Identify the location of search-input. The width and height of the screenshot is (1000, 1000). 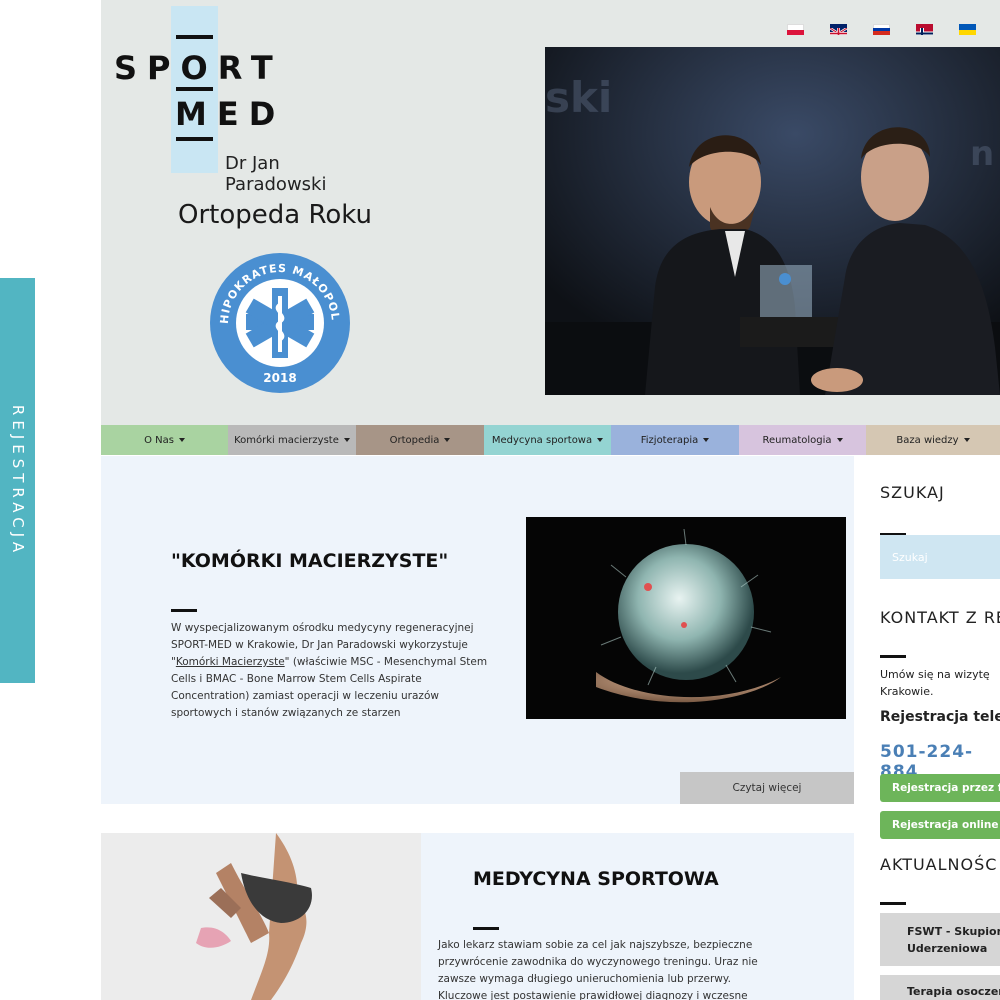
(940, 557).